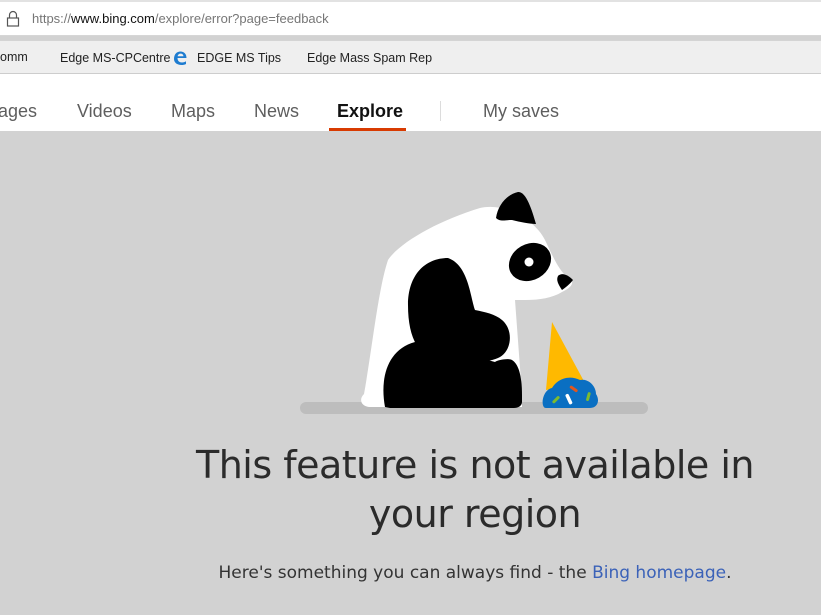 The image size is (821, 615). What do you see at coordinates (104, 111) in the screenshot?
I see `tab-videos: Videos` at bounding box center [104, 111].